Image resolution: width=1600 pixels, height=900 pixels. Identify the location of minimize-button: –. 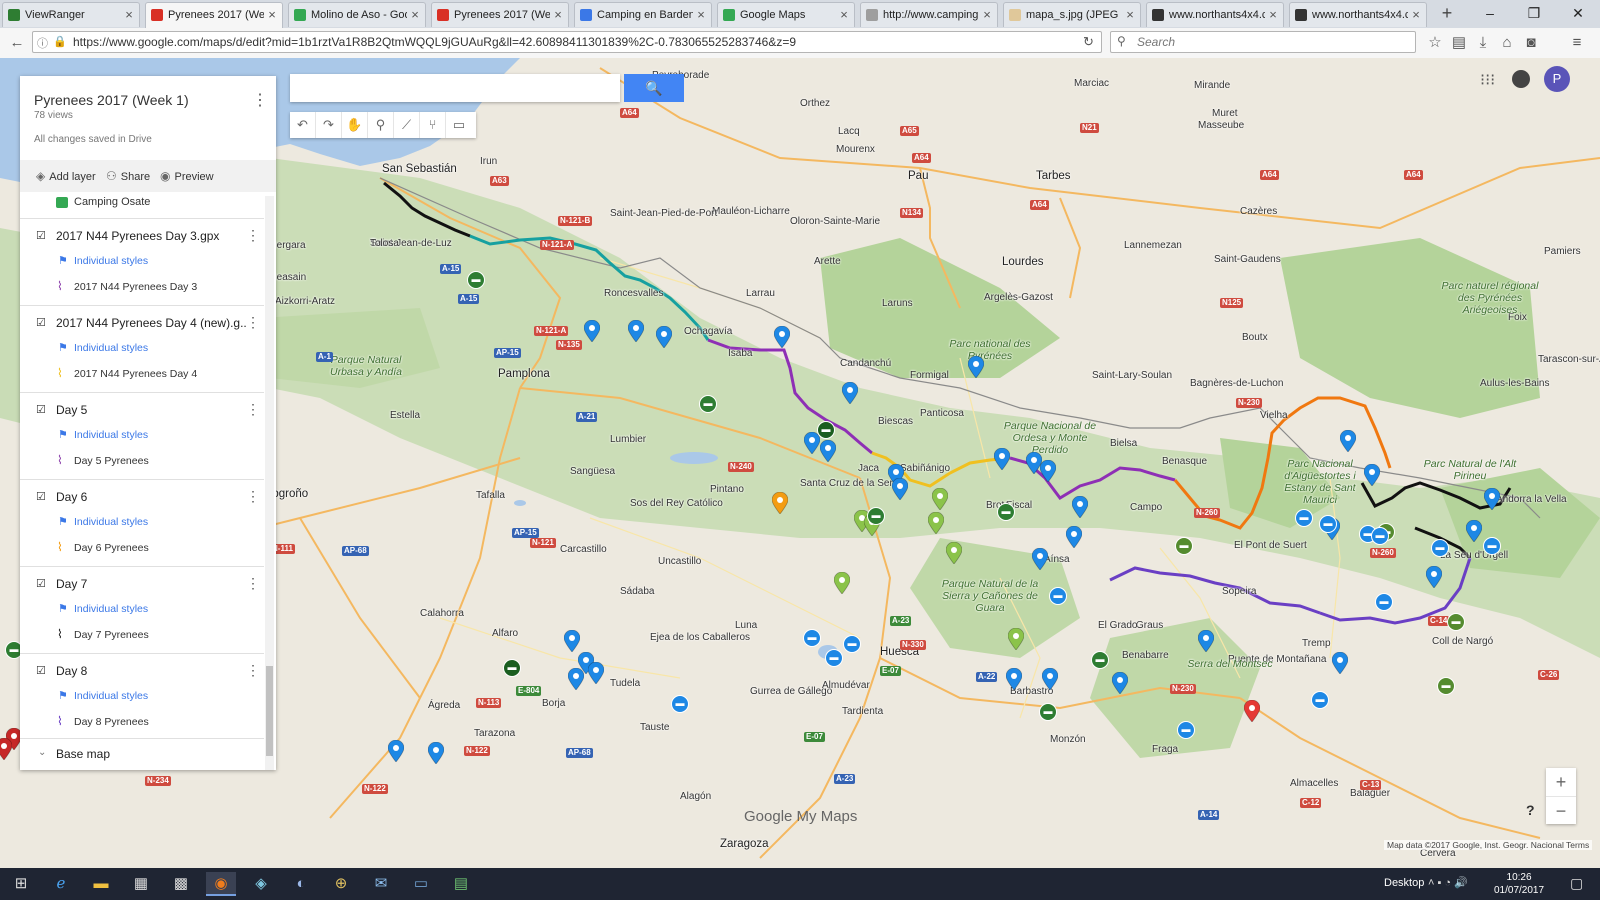
(1490, 14).